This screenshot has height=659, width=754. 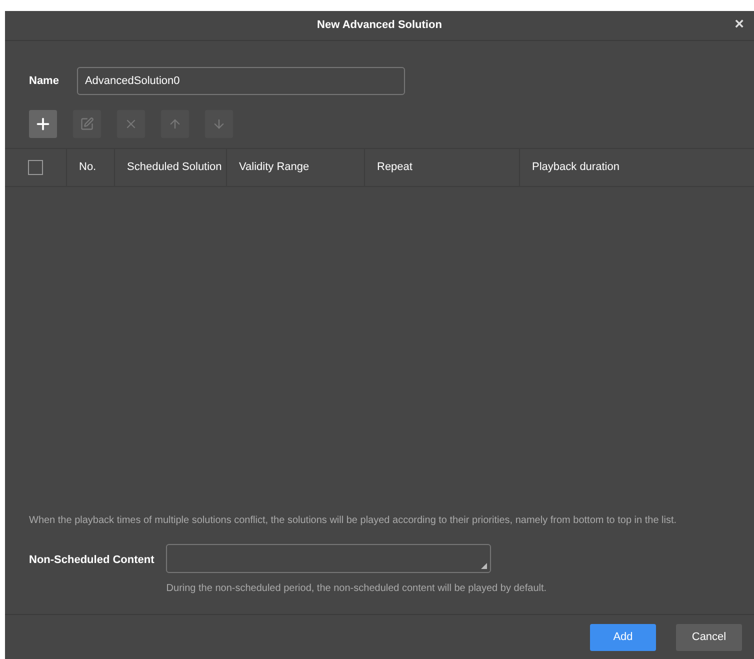 I want to click on cancel-button: Cancel, so click(x=709, y=637).